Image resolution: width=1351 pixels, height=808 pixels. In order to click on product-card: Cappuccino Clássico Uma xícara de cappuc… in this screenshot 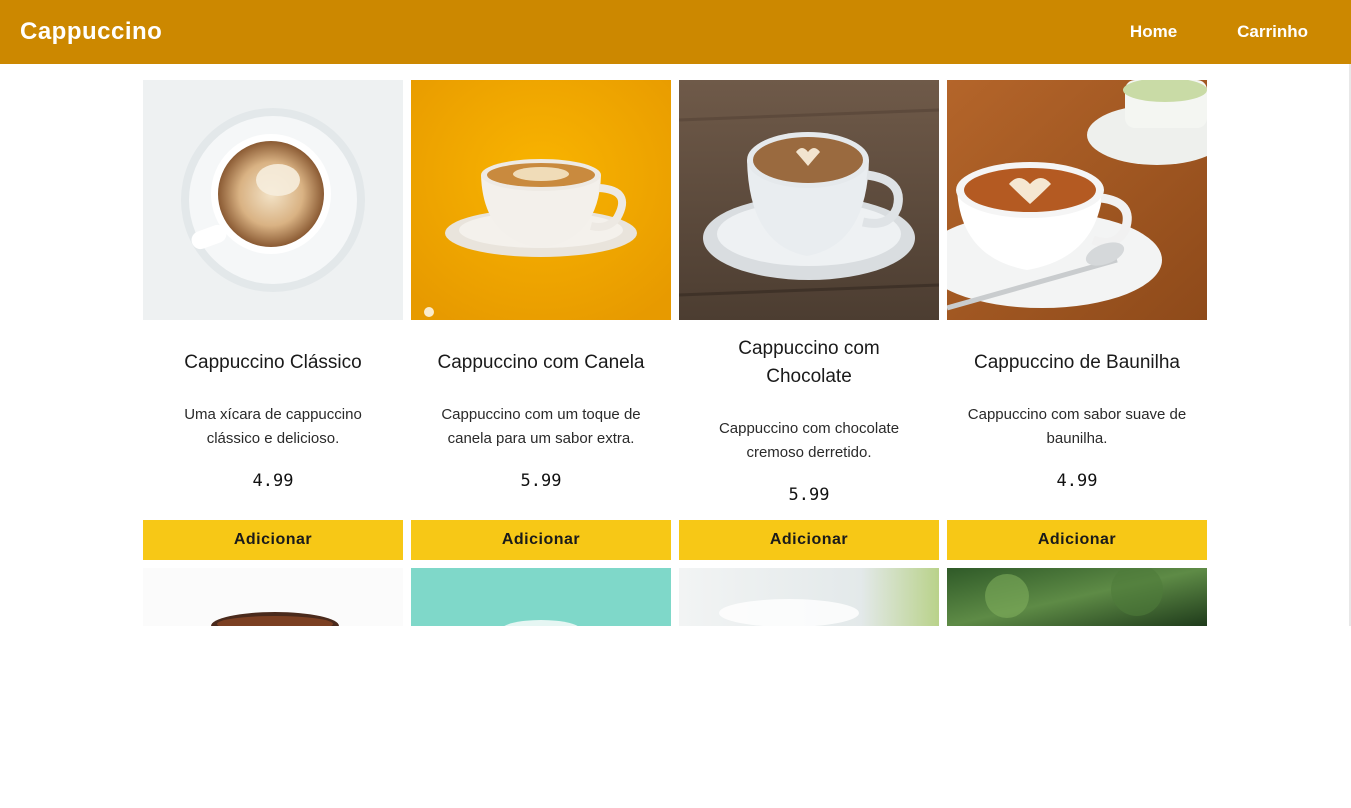, I will do `click(273, 320)`.